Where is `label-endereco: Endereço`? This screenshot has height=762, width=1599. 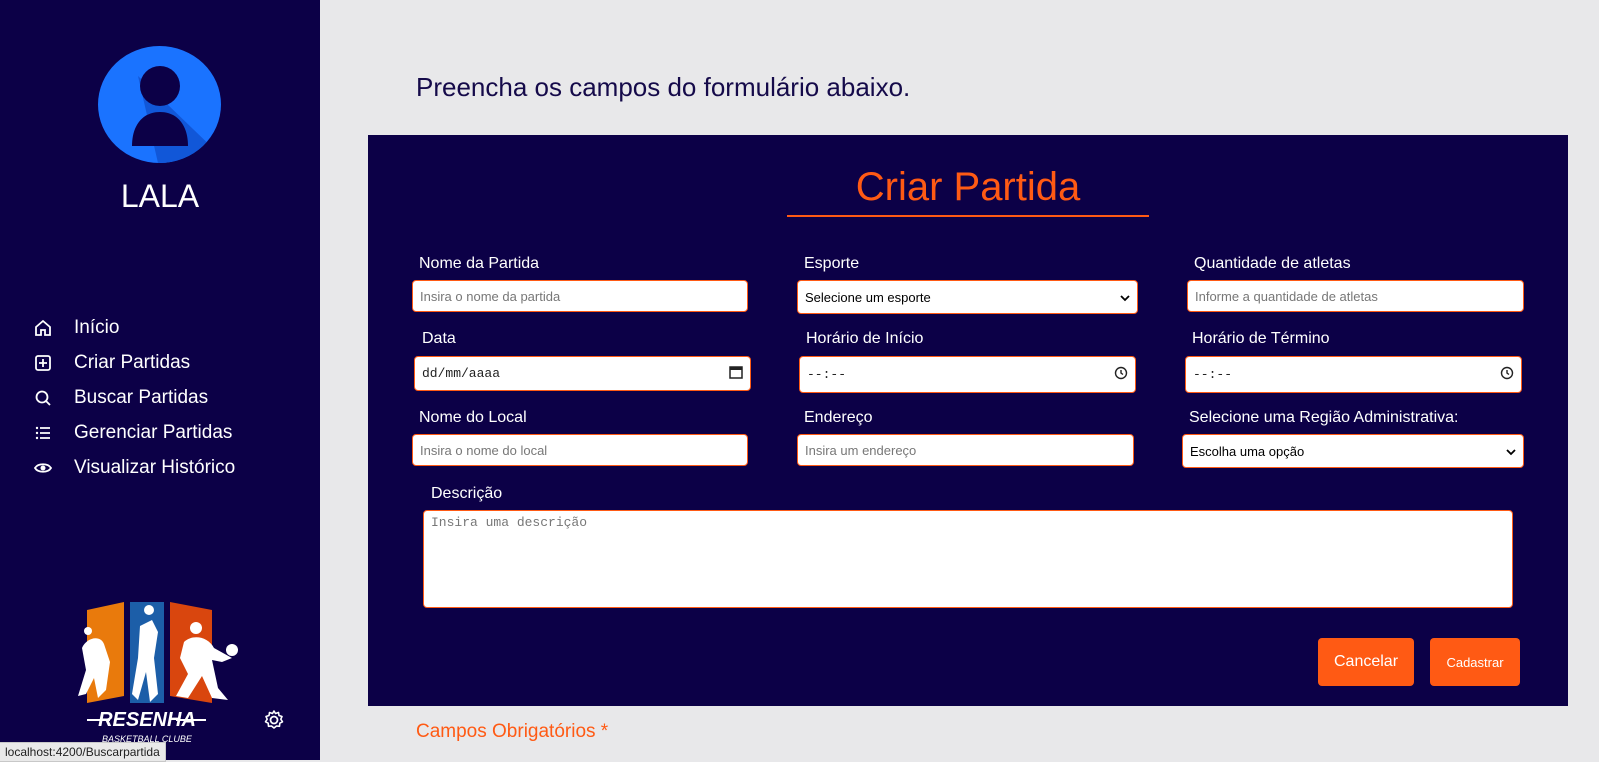 label-endereco: Endereço is located at coordinates (838, 417).